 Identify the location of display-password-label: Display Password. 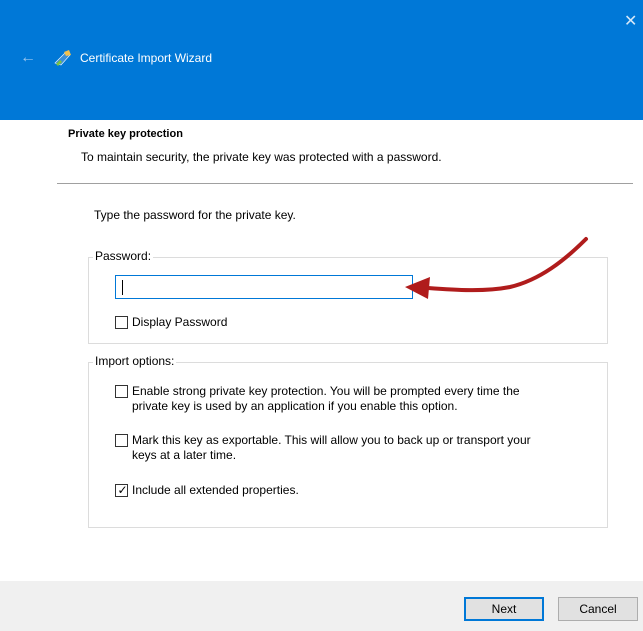
(180, 322).